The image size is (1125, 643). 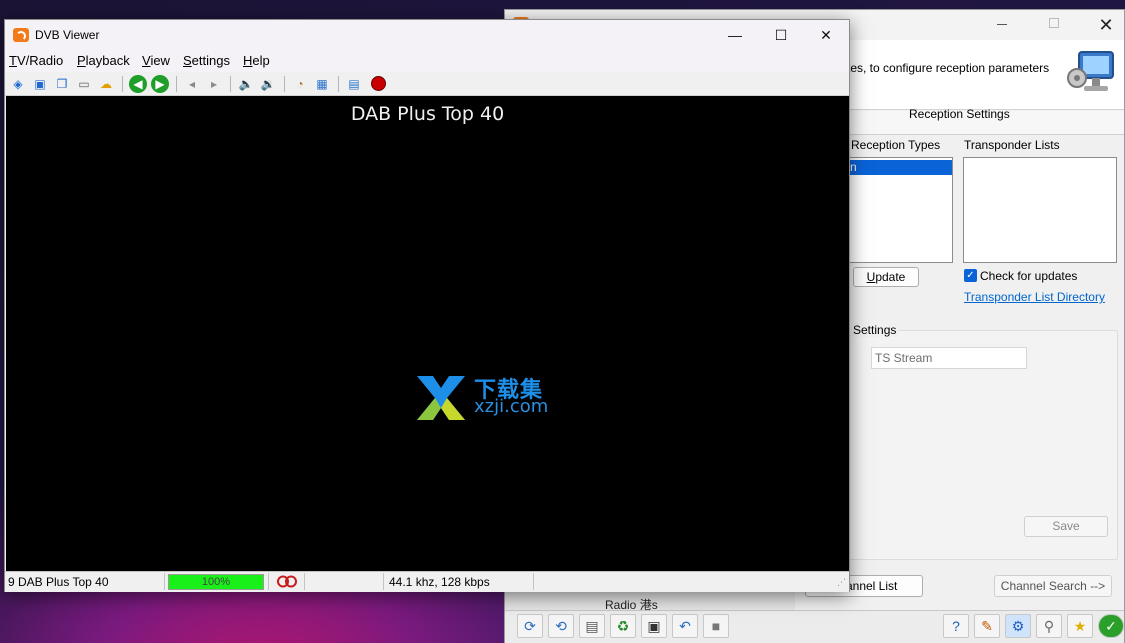 What do you see at coordinates (21, 35) in the screenshot?
I see `dvbviewer-app-icon` at bounding box center [21, 35].